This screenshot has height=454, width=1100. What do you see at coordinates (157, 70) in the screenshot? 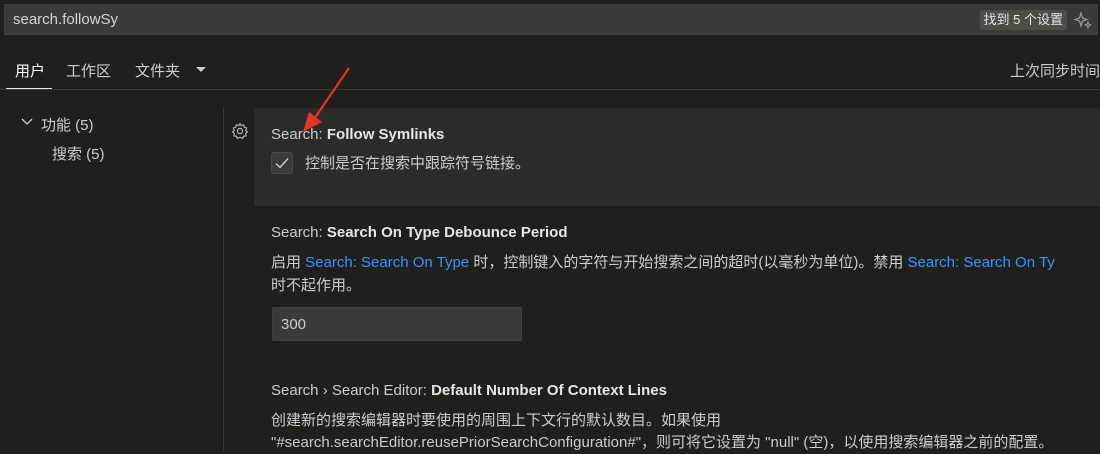
I see `tab-folder: 文件夹` at bounding box center [157, 70].